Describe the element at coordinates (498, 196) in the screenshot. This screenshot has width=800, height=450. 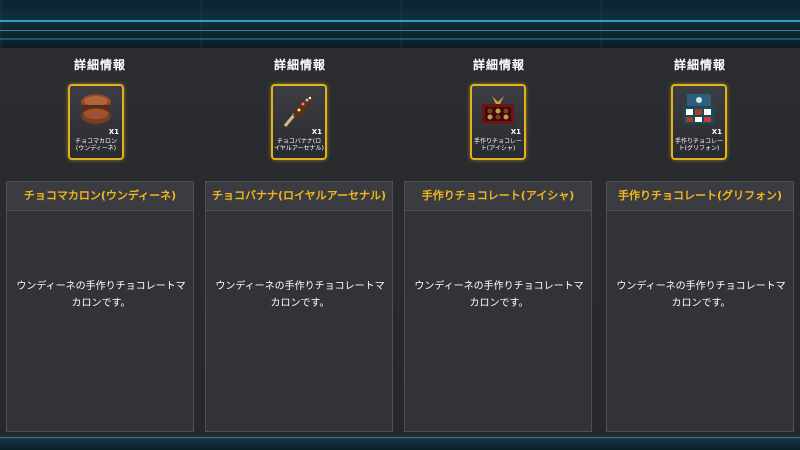
I see `detail-title: 手作りチョコレート(アイシャ)` at that location.